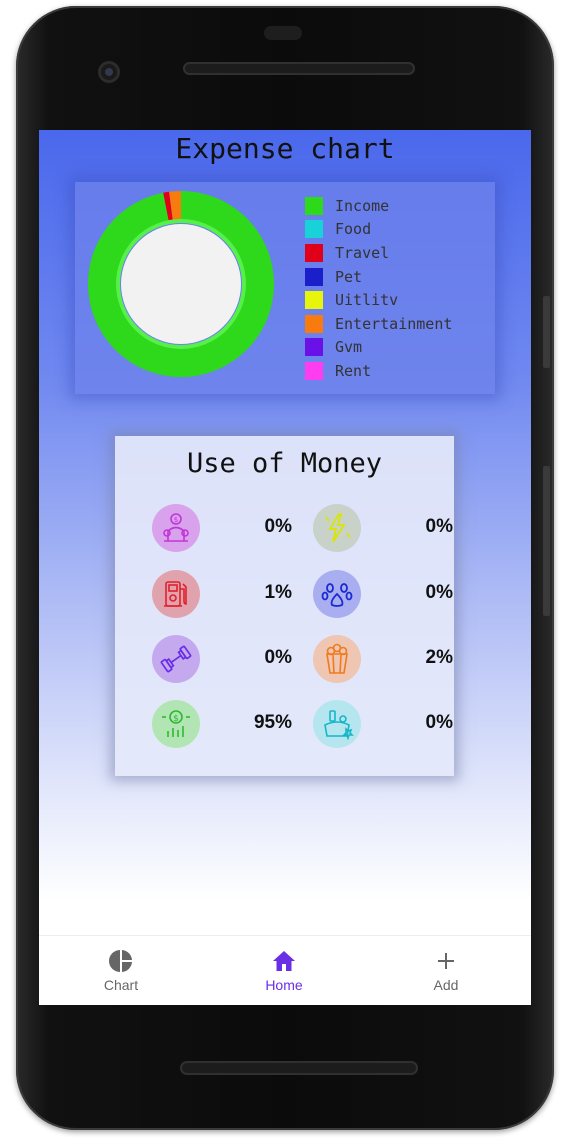  Describe the element at coordinates (349, 347) in the screenshot. I see `legend-label: Gvm` at that location.